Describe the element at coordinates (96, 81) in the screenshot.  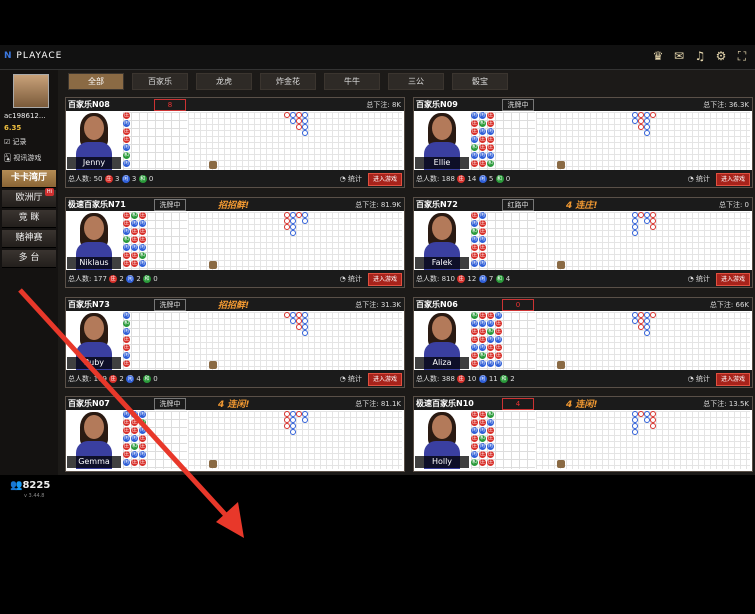
I see `tab-all: 全部` at that location.